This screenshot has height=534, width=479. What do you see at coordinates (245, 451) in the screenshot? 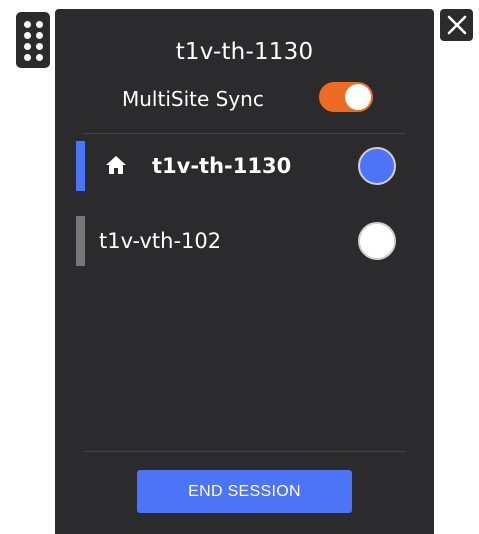
I see `divider-bottom` at bounding box center [245, 451].